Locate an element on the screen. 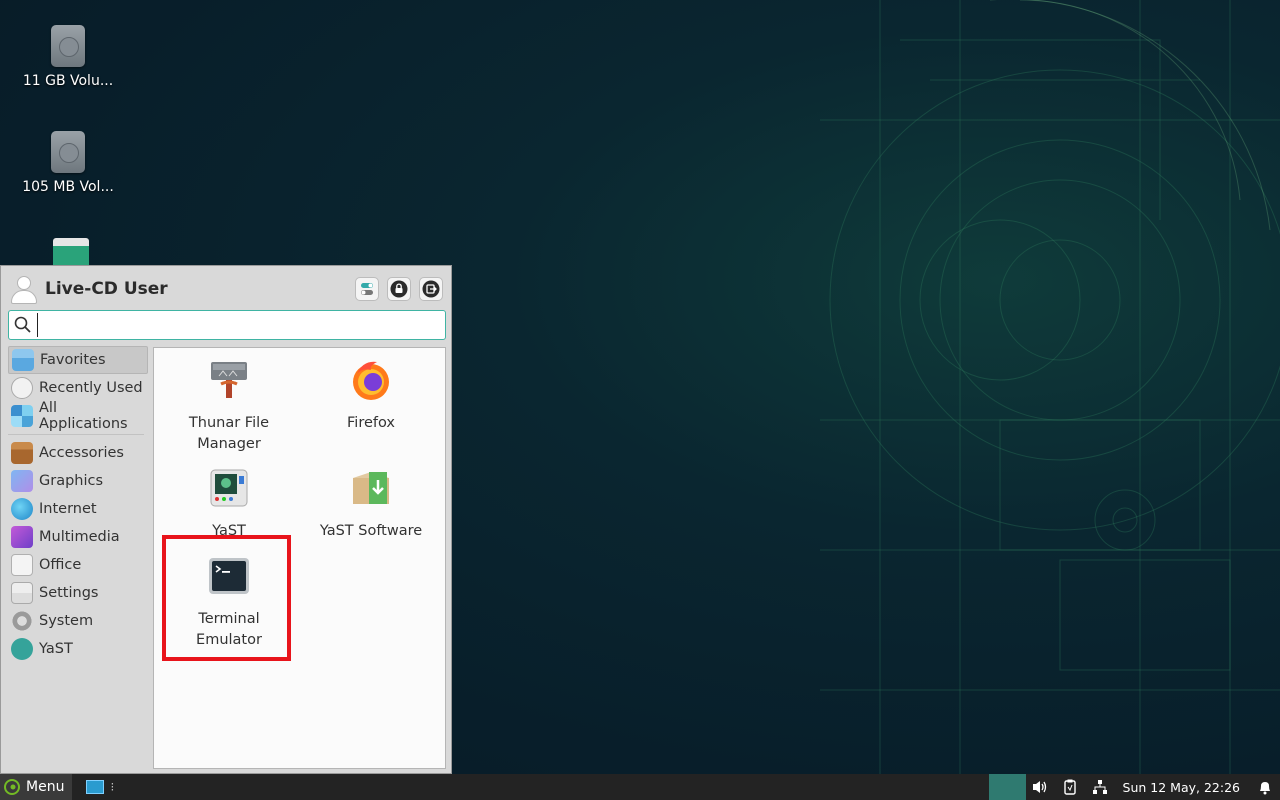 This screenshot has width=1280, height=800. lock-screen-button is located at coordinates (399, 289).